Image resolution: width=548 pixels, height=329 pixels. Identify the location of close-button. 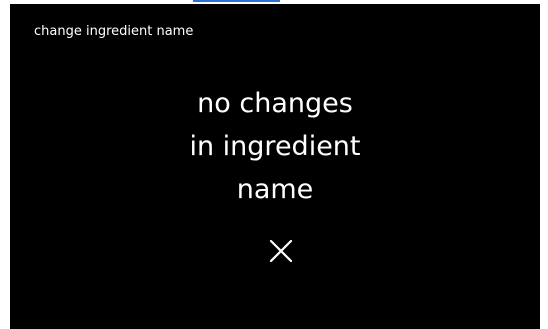
(281, 251).